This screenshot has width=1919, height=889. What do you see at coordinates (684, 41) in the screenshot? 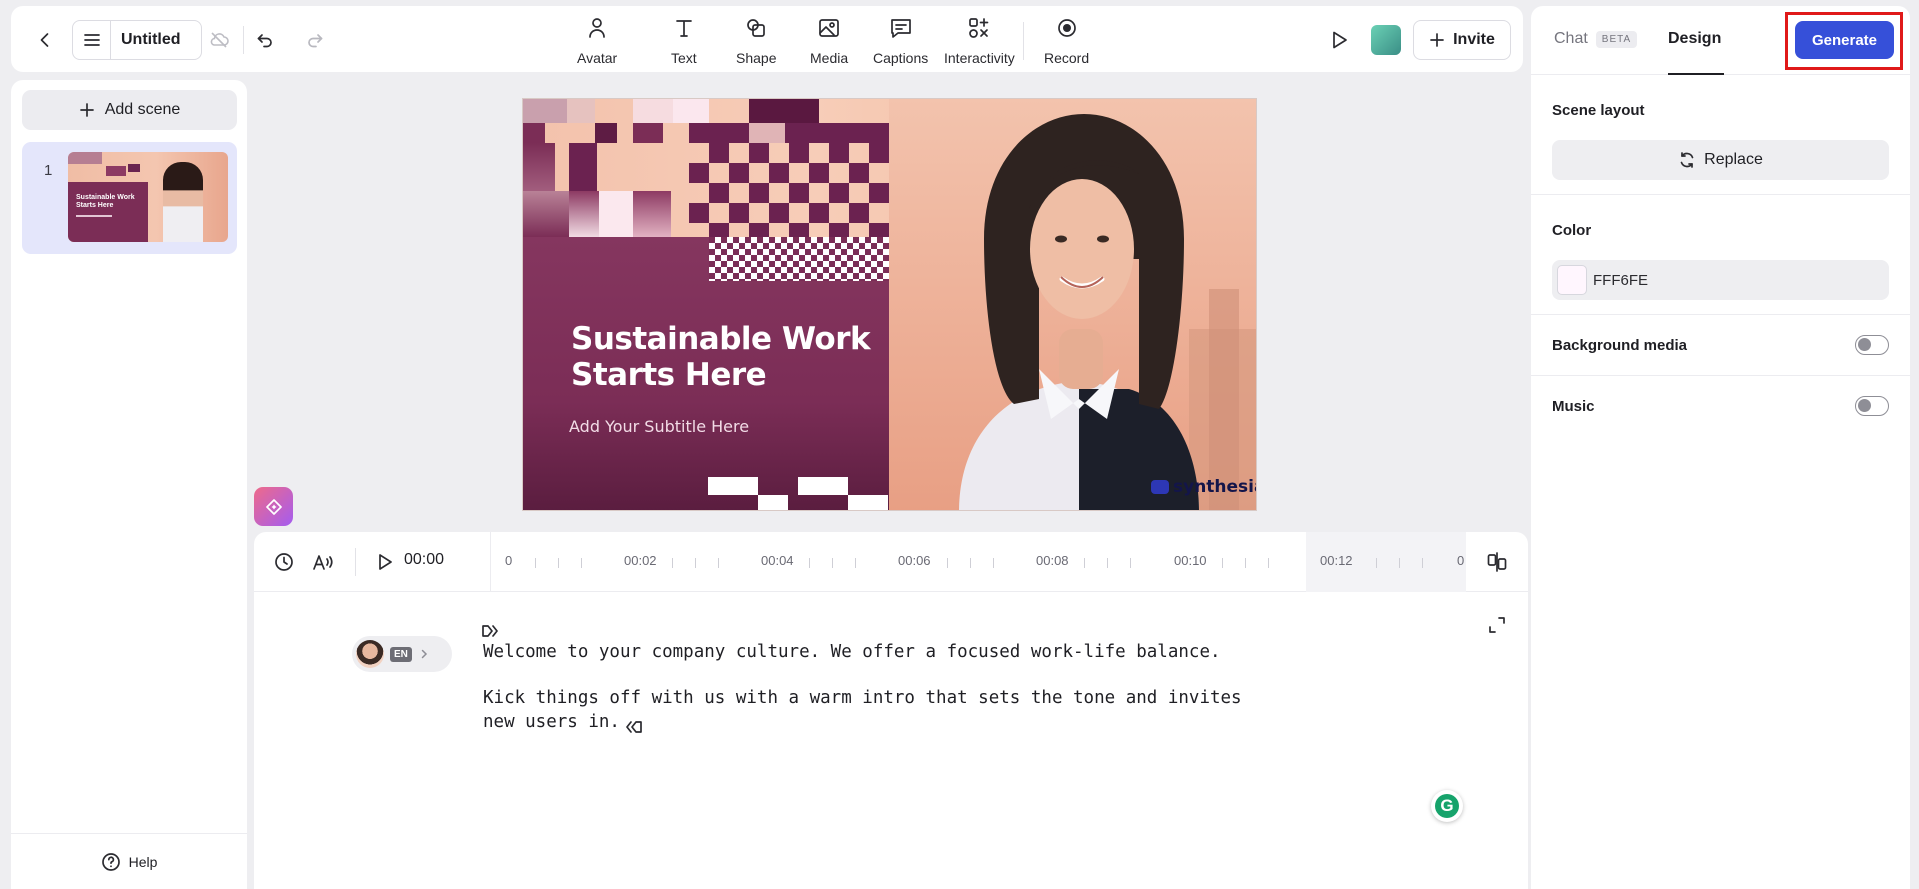
I see `tool-text: Text` at bounding box center [684, 41].